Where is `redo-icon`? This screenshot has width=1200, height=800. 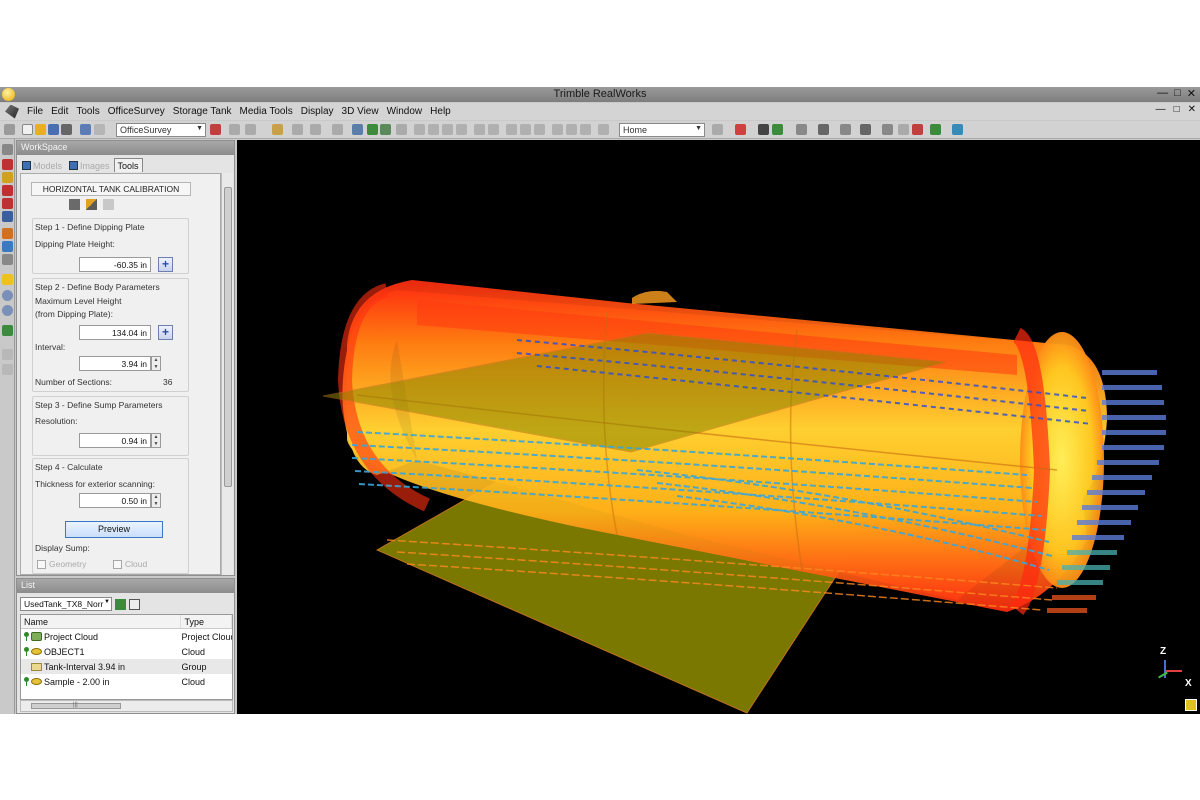
redo-icon is located at coordinates (99, 129).